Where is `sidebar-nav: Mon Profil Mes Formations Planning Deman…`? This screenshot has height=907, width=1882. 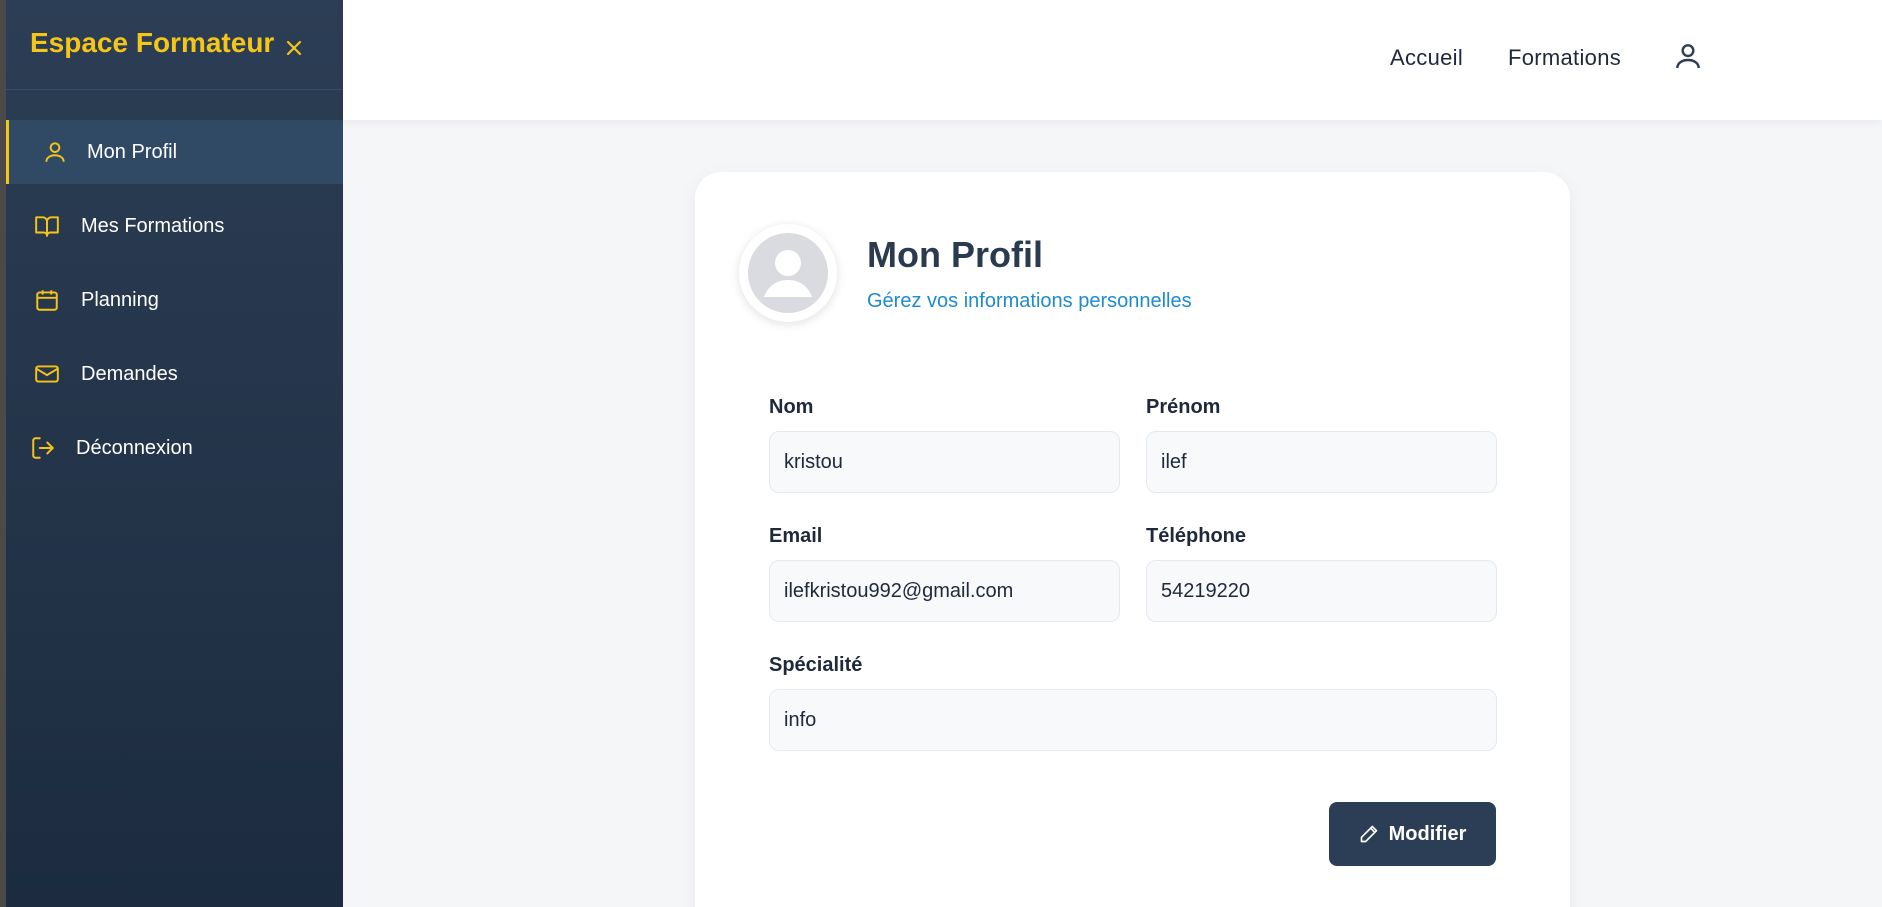
sidebar-nav: Mon Profil Mes Formations Planning Deman… is located at coordinates (174, 300).